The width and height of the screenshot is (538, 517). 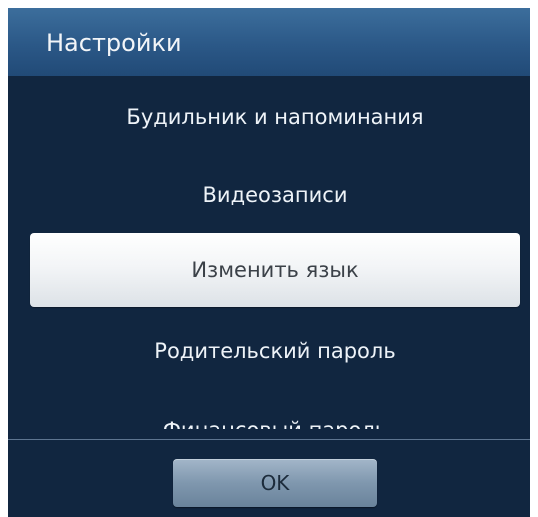 I want to click on dialog-title: Настройки, so click(x=114, y=43).